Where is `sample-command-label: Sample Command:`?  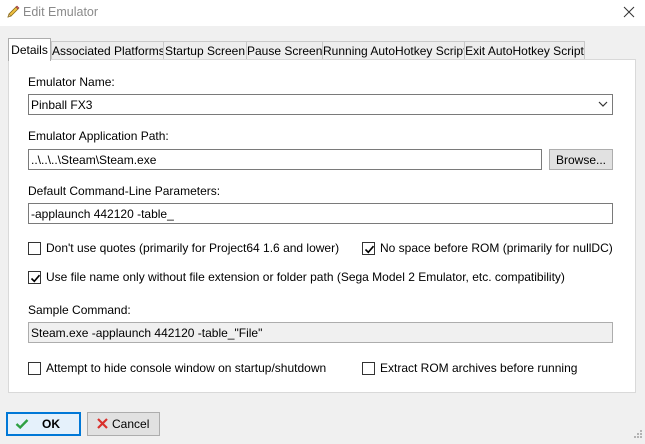
sample-command-label: Sample Command: is located at coordinates (79, 310).